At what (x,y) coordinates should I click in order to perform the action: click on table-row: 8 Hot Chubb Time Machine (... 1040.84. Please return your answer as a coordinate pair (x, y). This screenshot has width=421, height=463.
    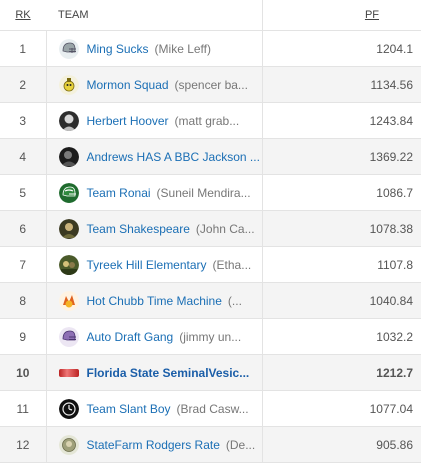
    Looking at the image, I should click on (210, 301).